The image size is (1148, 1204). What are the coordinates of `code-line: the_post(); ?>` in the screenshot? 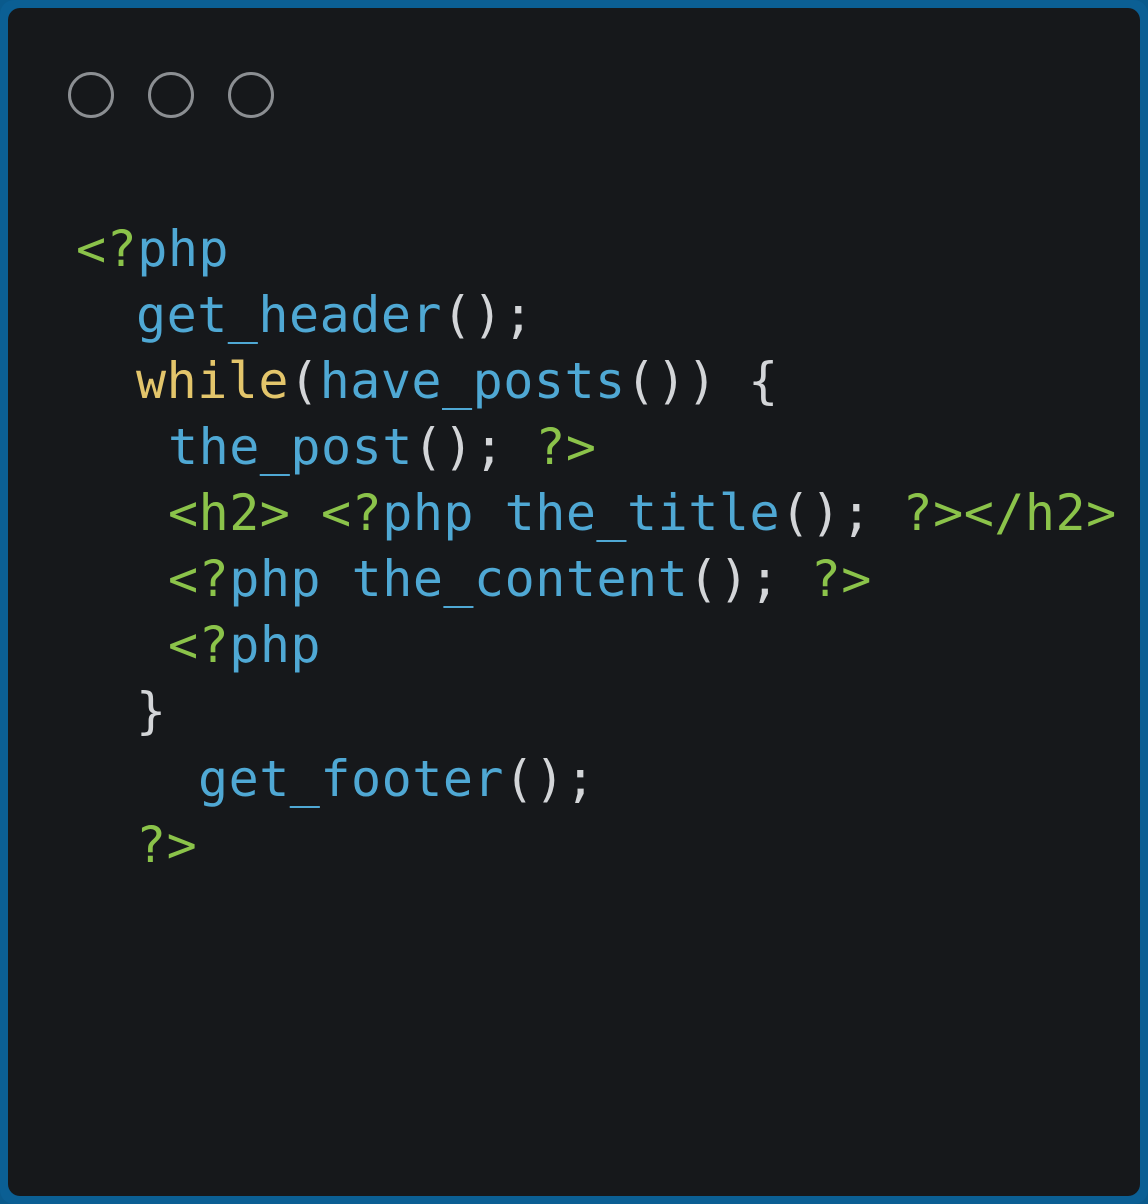 It's located at (382, 447).